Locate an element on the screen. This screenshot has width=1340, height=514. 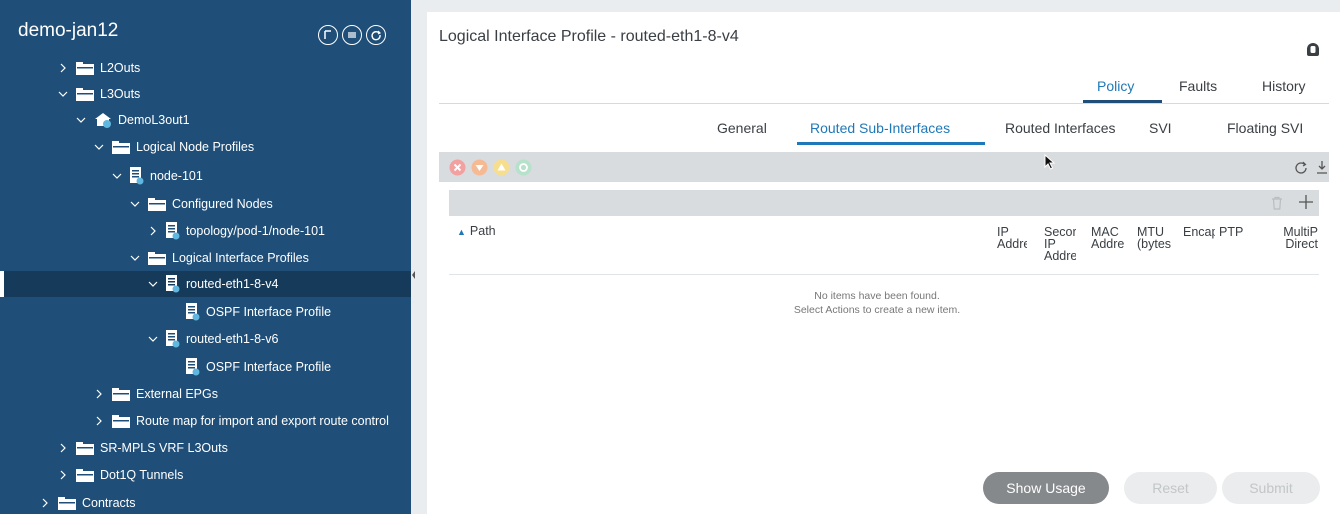
tree-item-ospf-interface-profile-v6: OSPF Interface Profile is located at coordinates (205, 367).